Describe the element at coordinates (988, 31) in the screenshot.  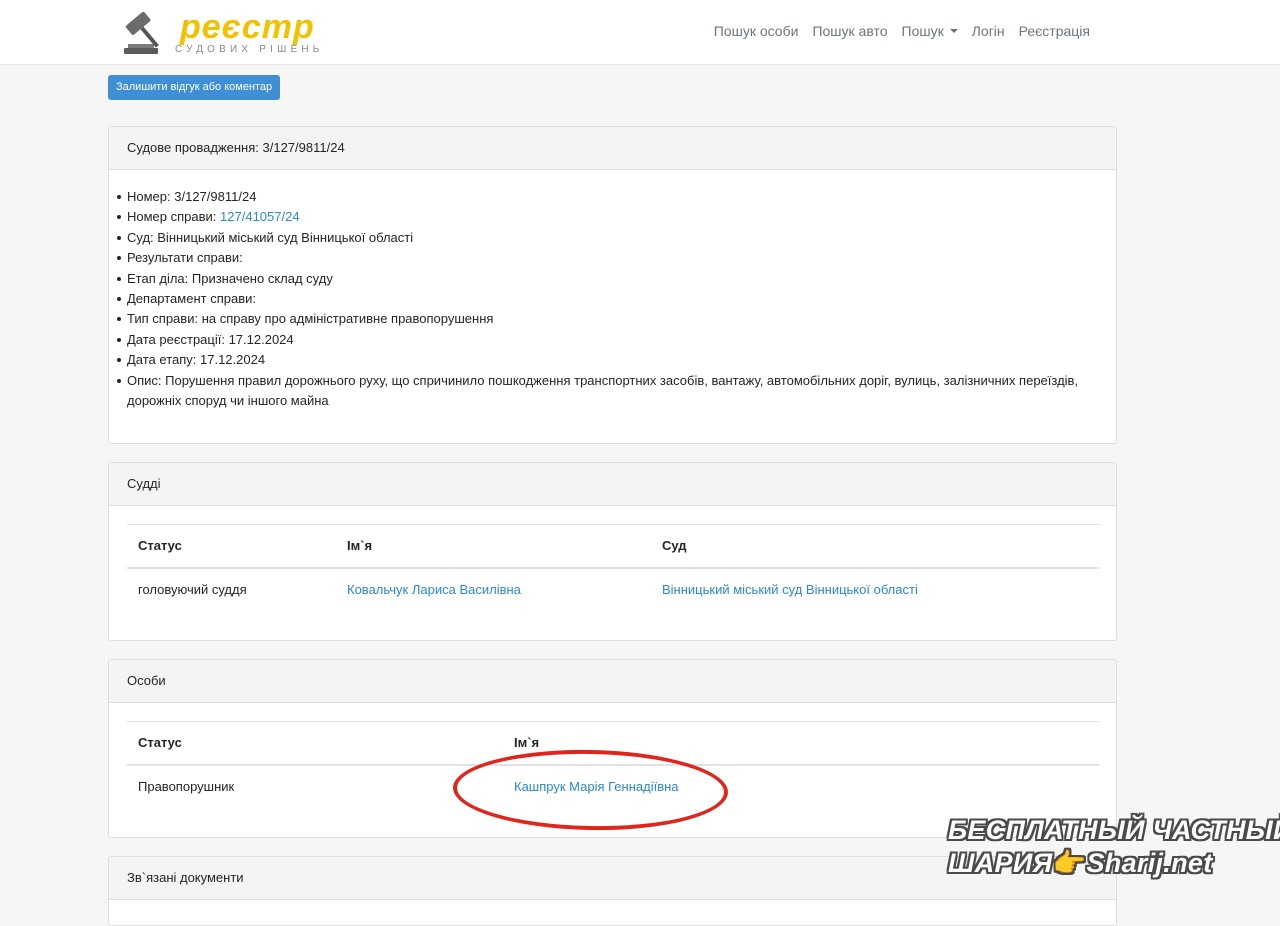
I see `nav-login: Логін` at that location.